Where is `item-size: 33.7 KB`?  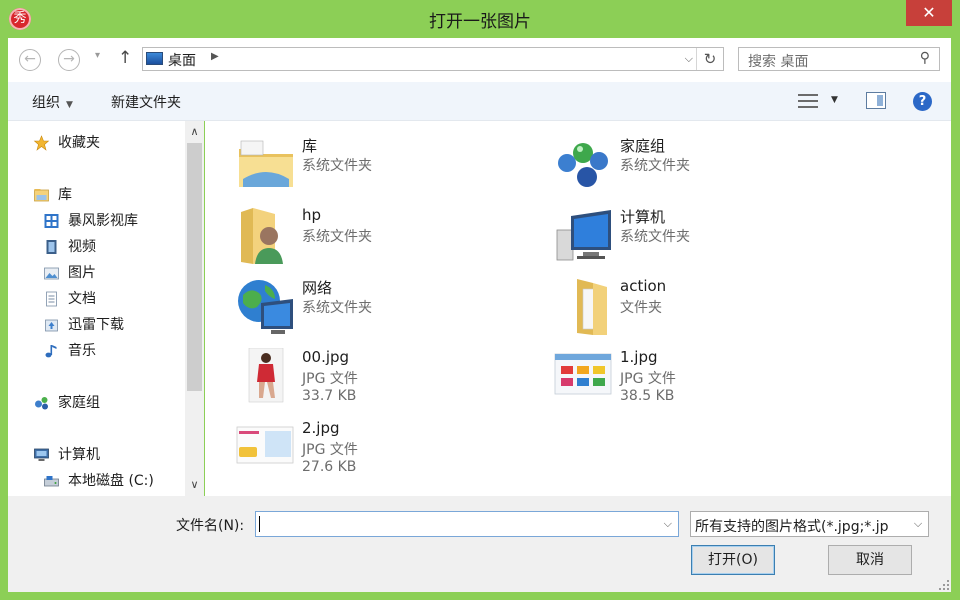
item-size: 33.7 KB is located at coordinates (329, 396).